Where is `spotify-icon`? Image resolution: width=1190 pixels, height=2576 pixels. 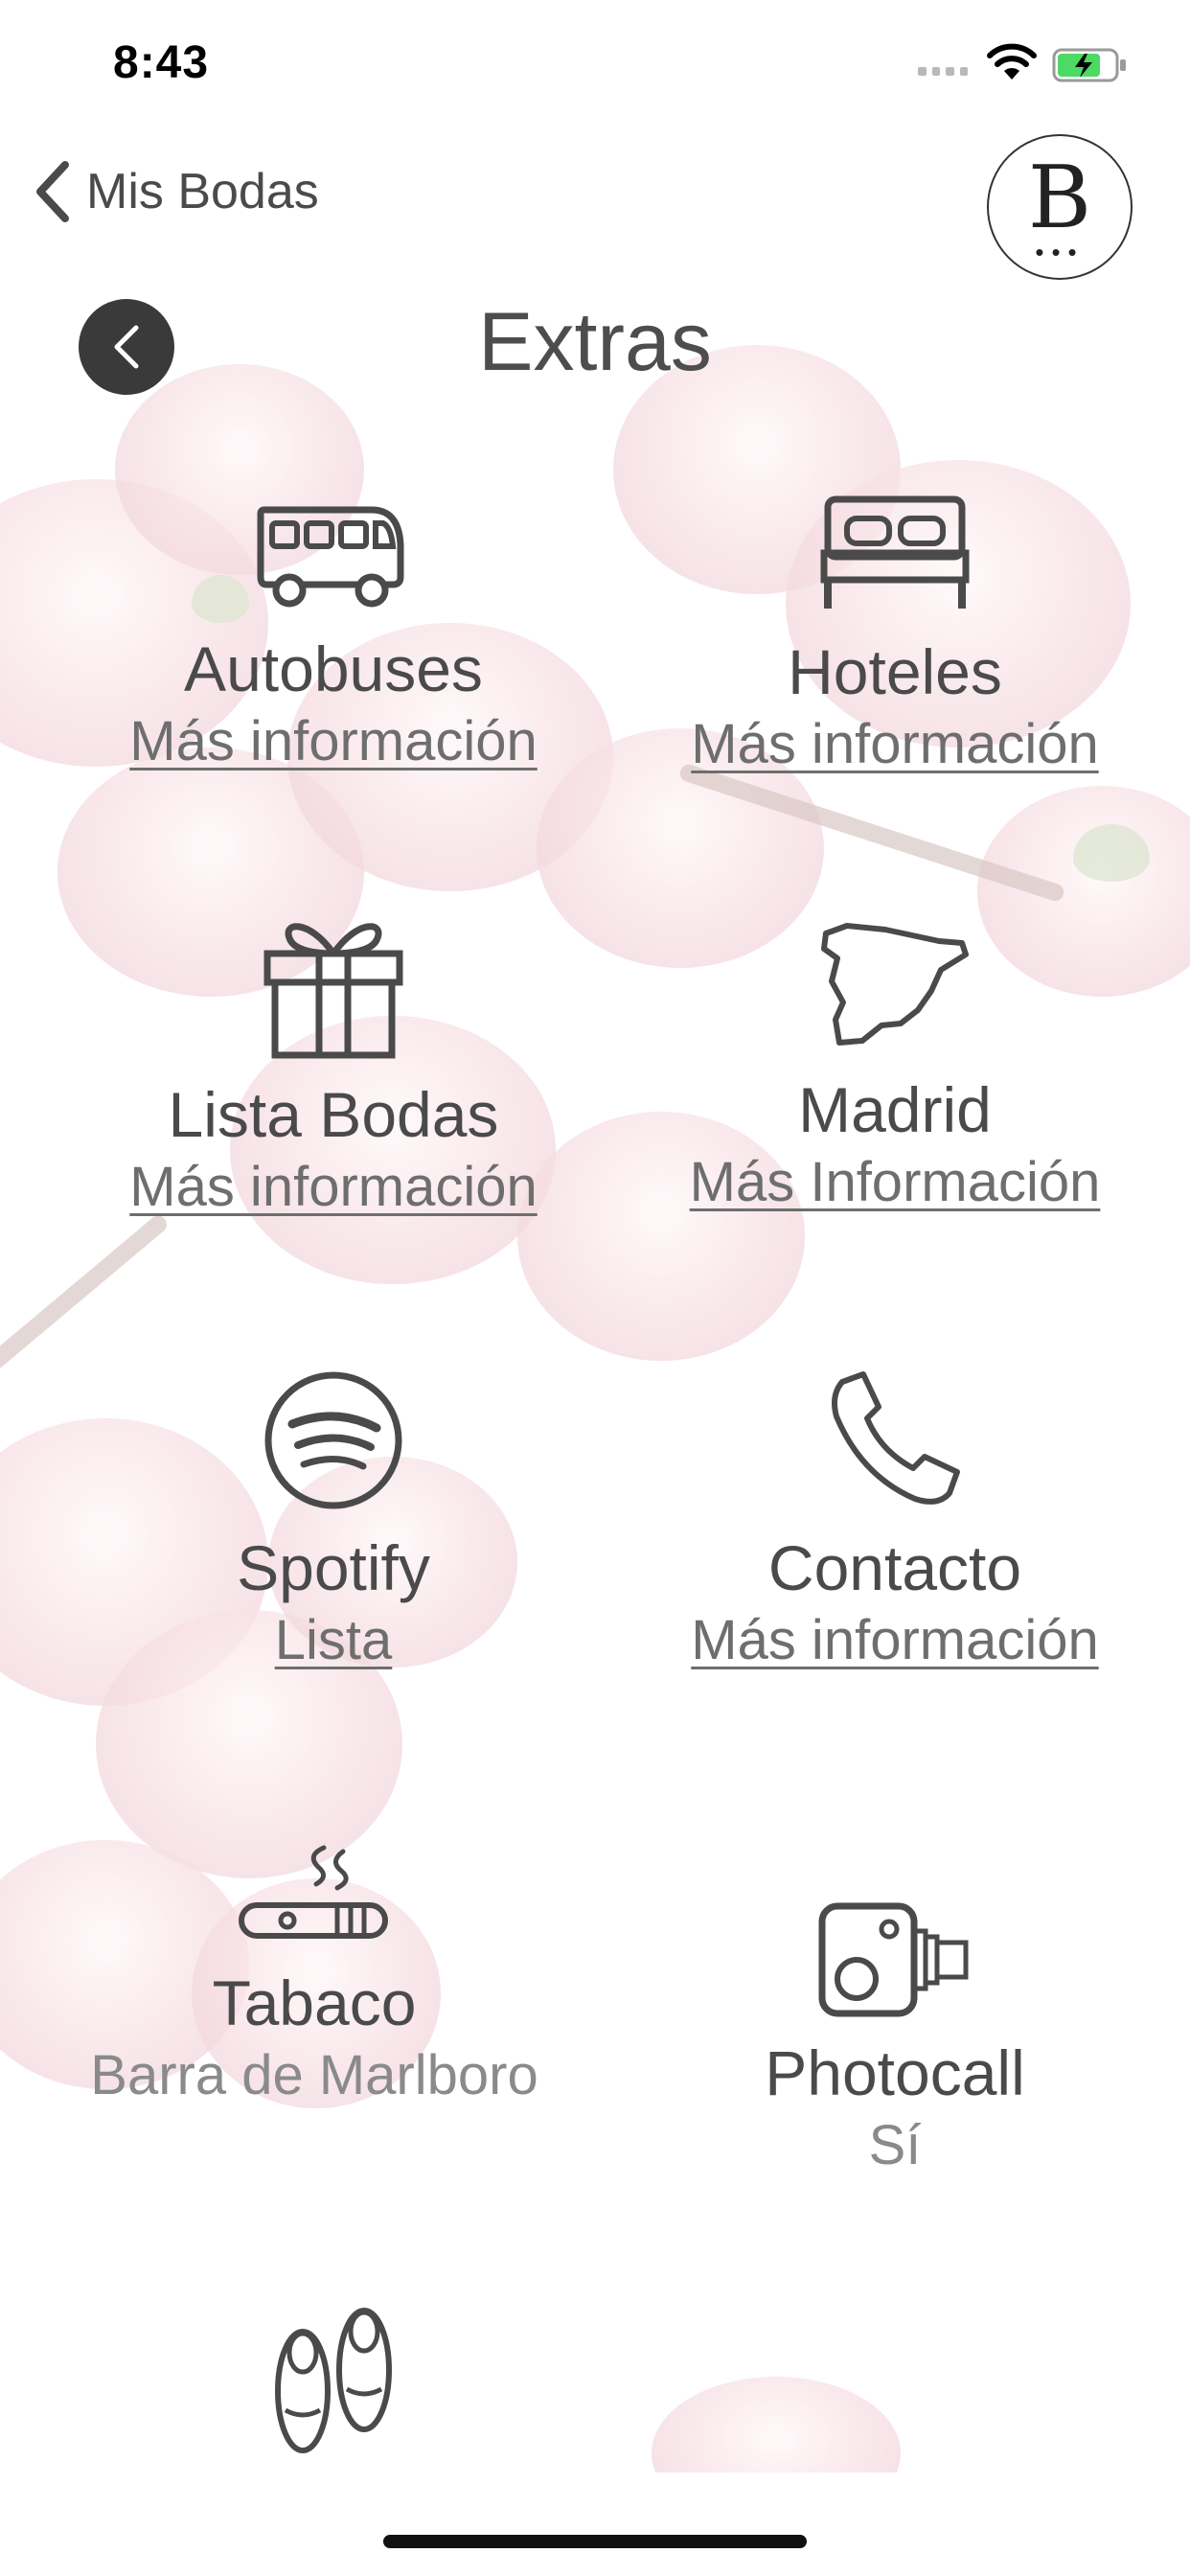
spotify-icon is located at coordinates (333, 1440).